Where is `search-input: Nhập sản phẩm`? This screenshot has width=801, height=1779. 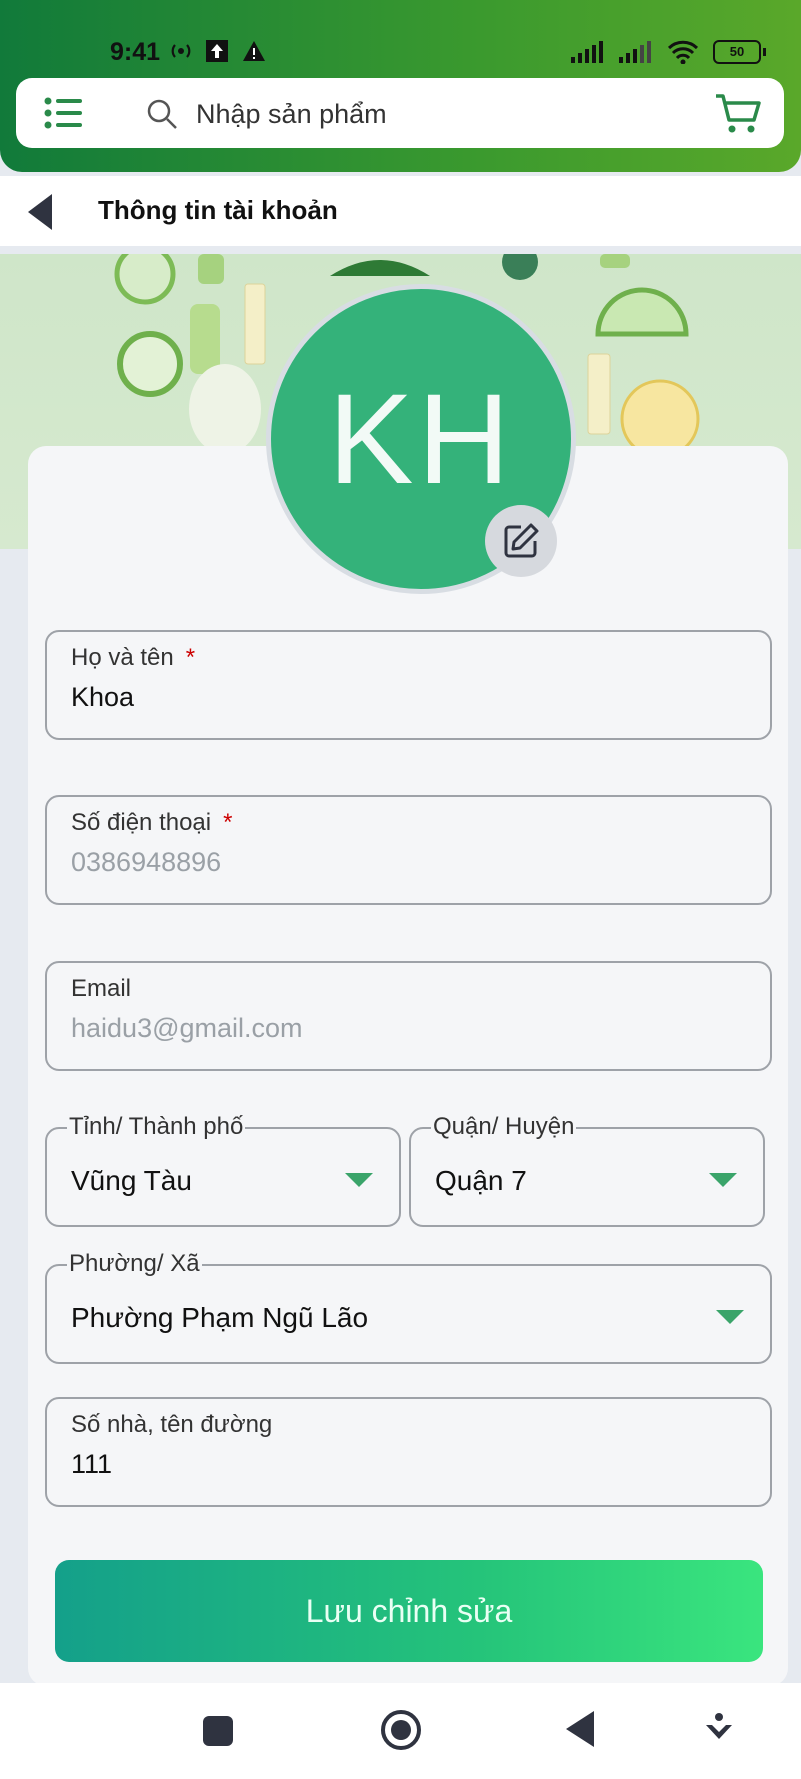
search-input: Nhập sản phẩm is located at coordinates (291, 114).